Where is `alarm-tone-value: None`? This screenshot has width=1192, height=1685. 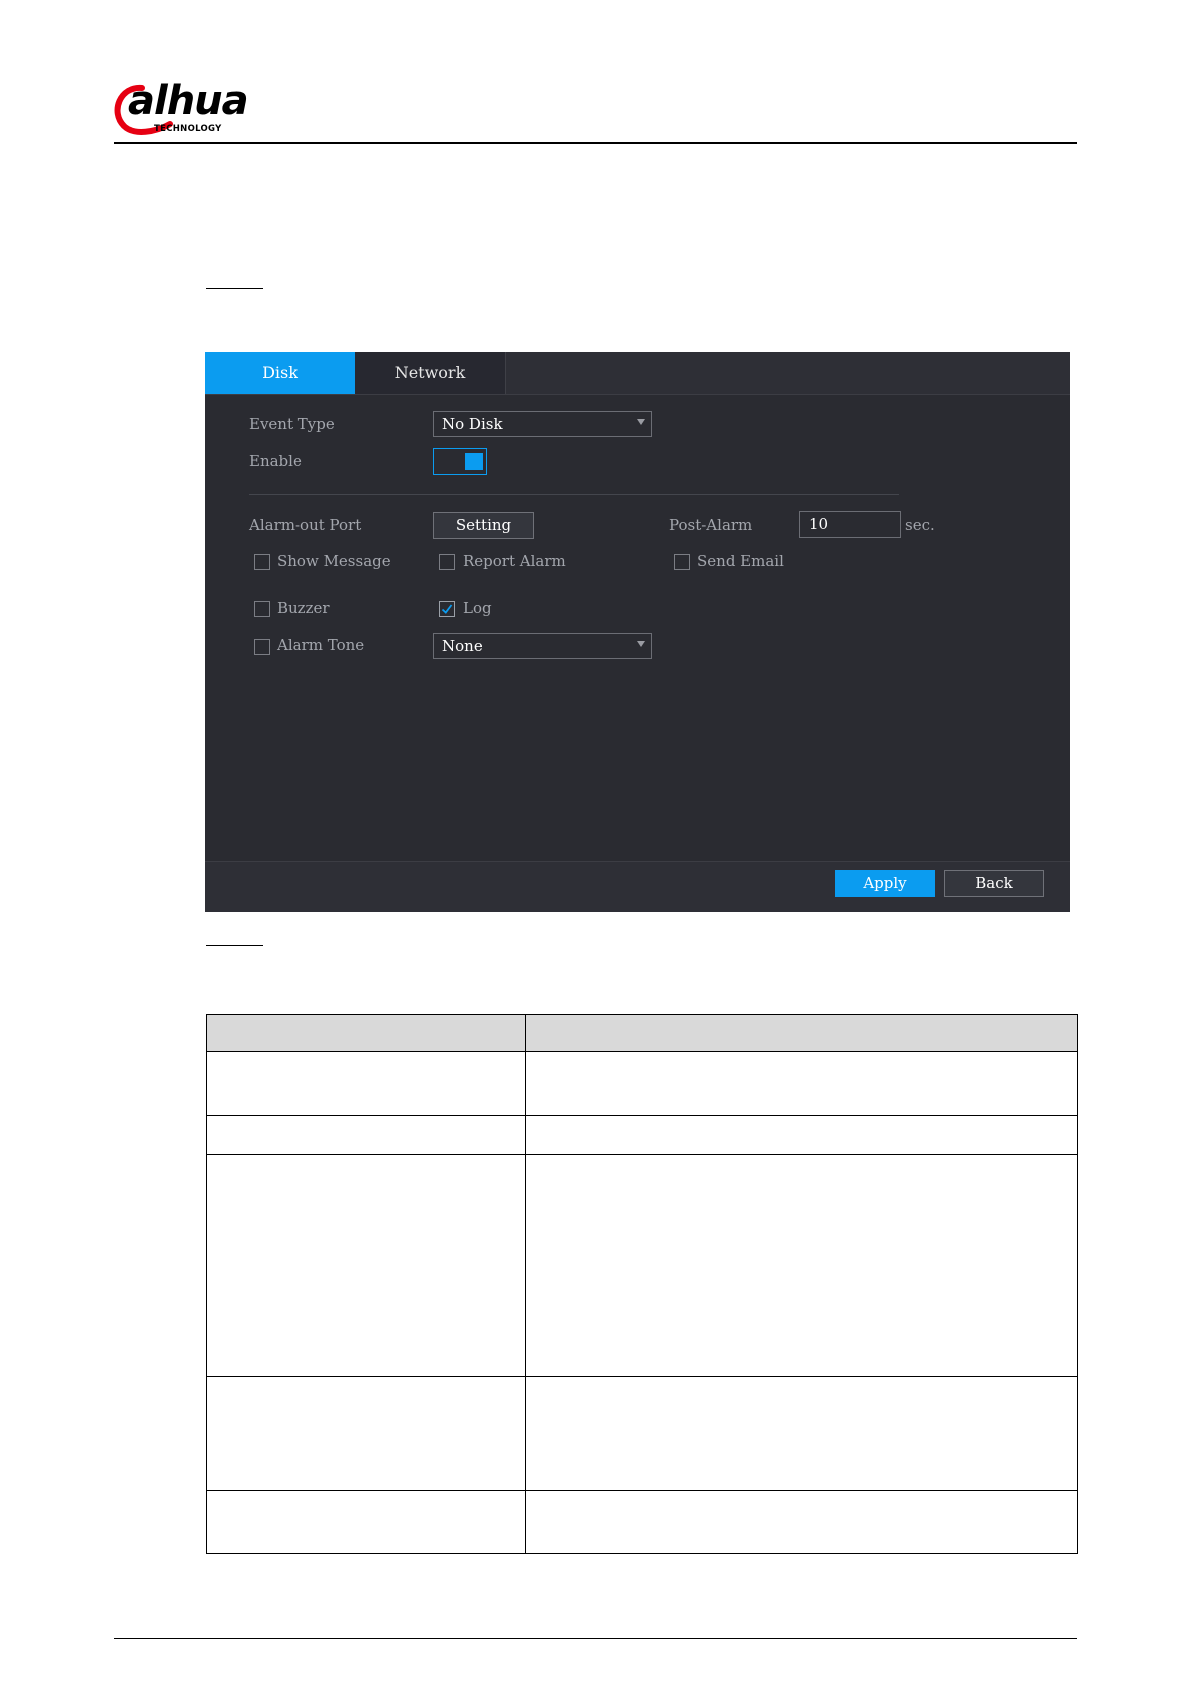
alarm-tone-value: None is located at coordinates (462, 646).